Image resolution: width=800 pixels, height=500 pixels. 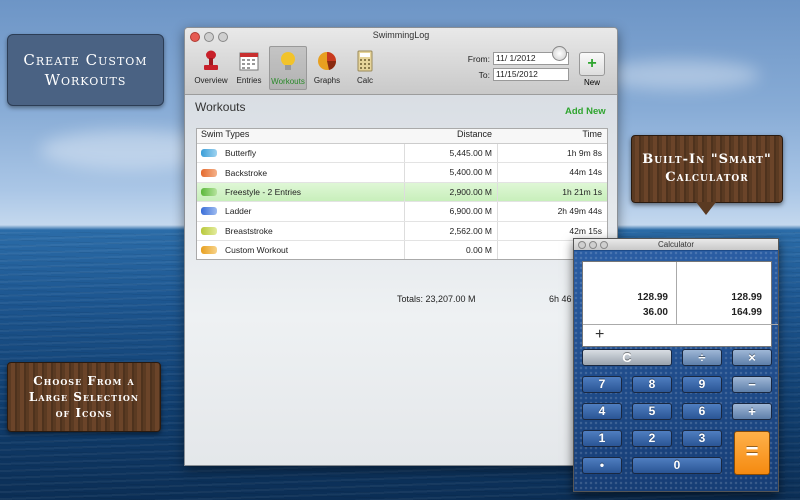 I want to click on minimize-button, so click(x=593, y=245).